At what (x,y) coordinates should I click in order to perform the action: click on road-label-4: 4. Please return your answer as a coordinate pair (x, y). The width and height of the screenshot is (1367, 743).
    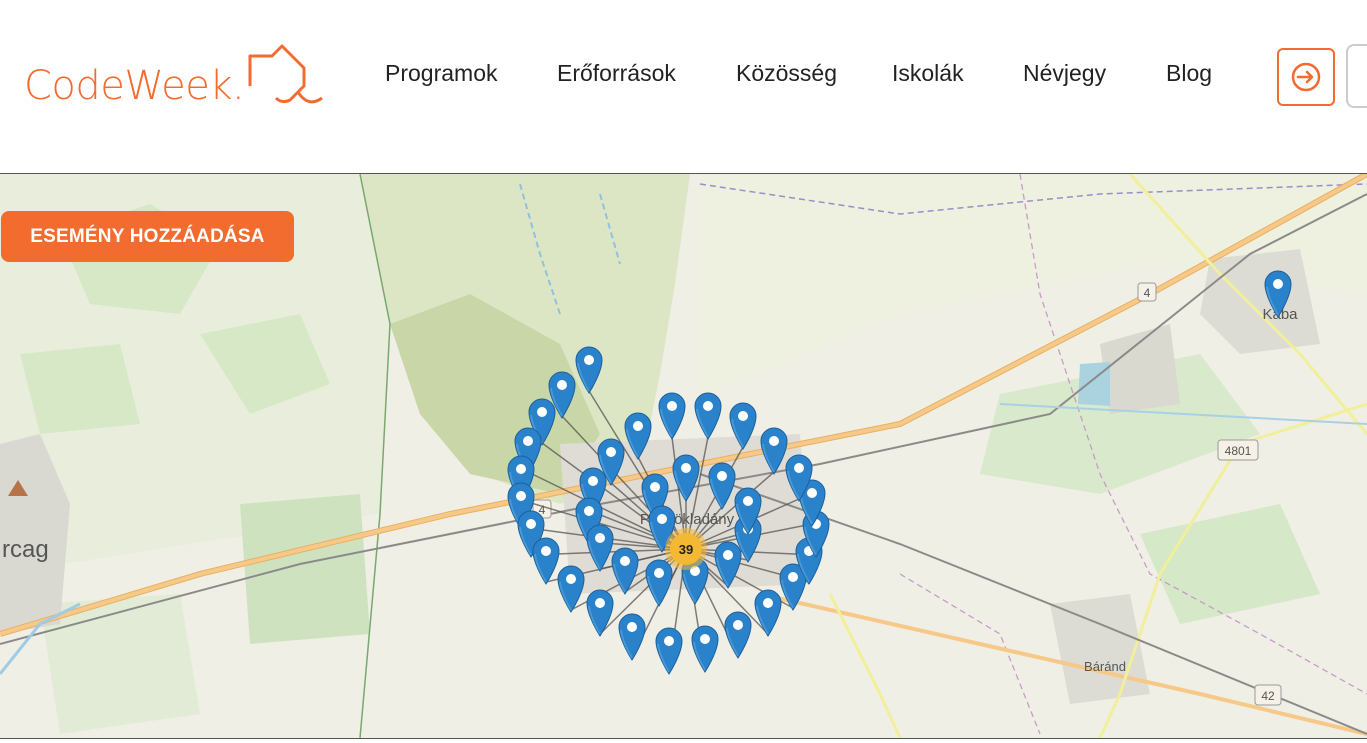
    Looking at the image, I should click on (1147, 293).